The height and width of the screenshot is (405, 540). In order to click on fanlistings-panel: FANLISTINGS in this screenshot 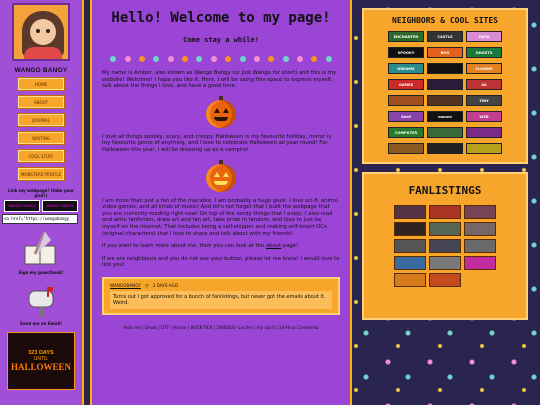, I will do `click(445, 246)`.